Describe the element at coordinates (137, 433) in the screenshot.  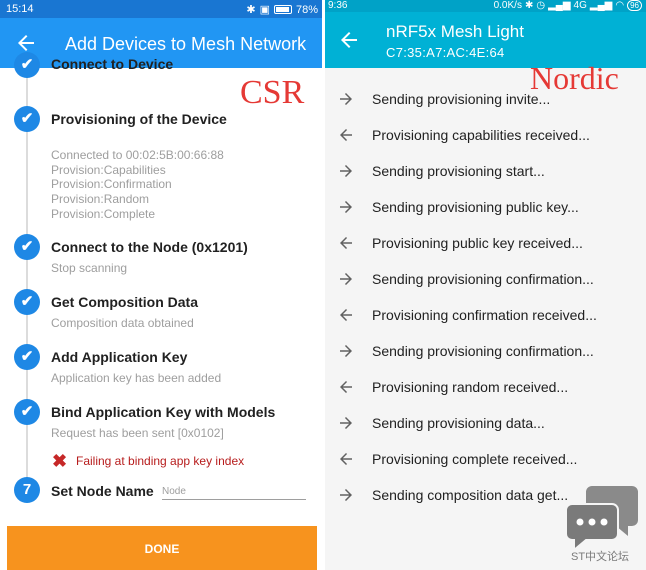
I see `step-detail: Request has been sent [0x0102]` at that location.